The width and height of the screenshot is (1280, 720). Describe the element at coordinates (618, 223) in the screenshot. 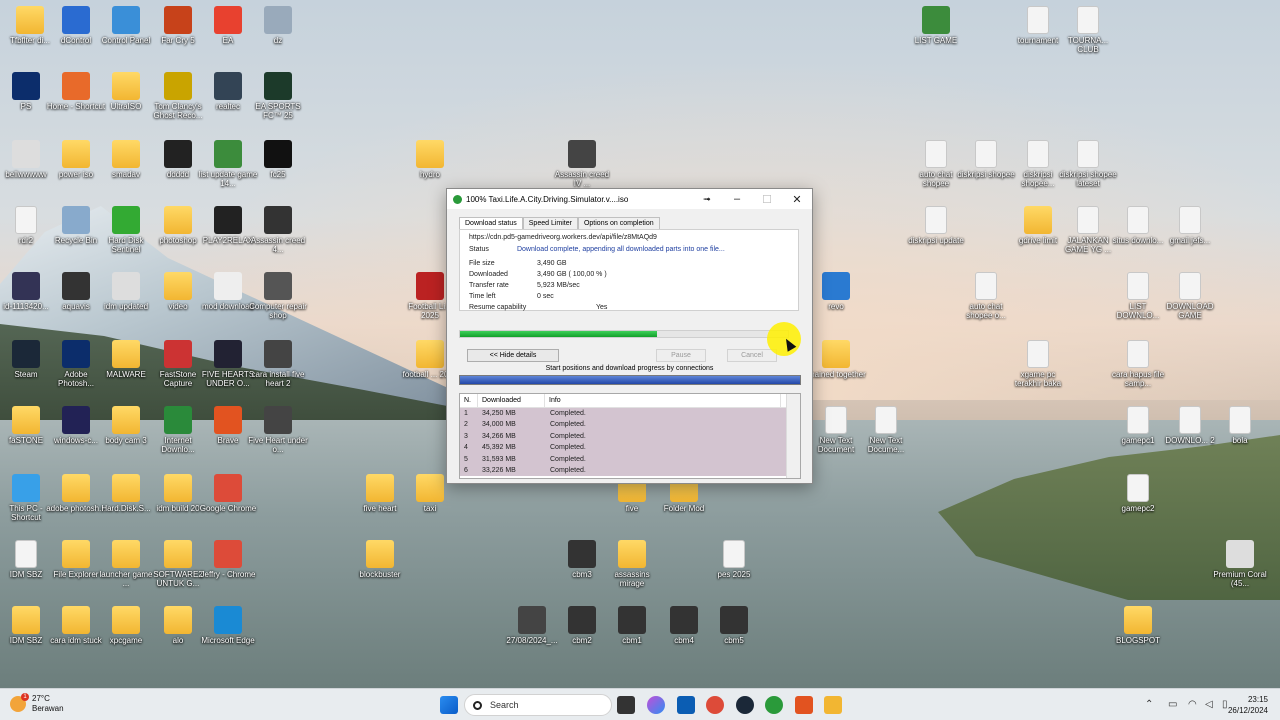

I see `tab-options-on-completion: Options on completion` at that location.